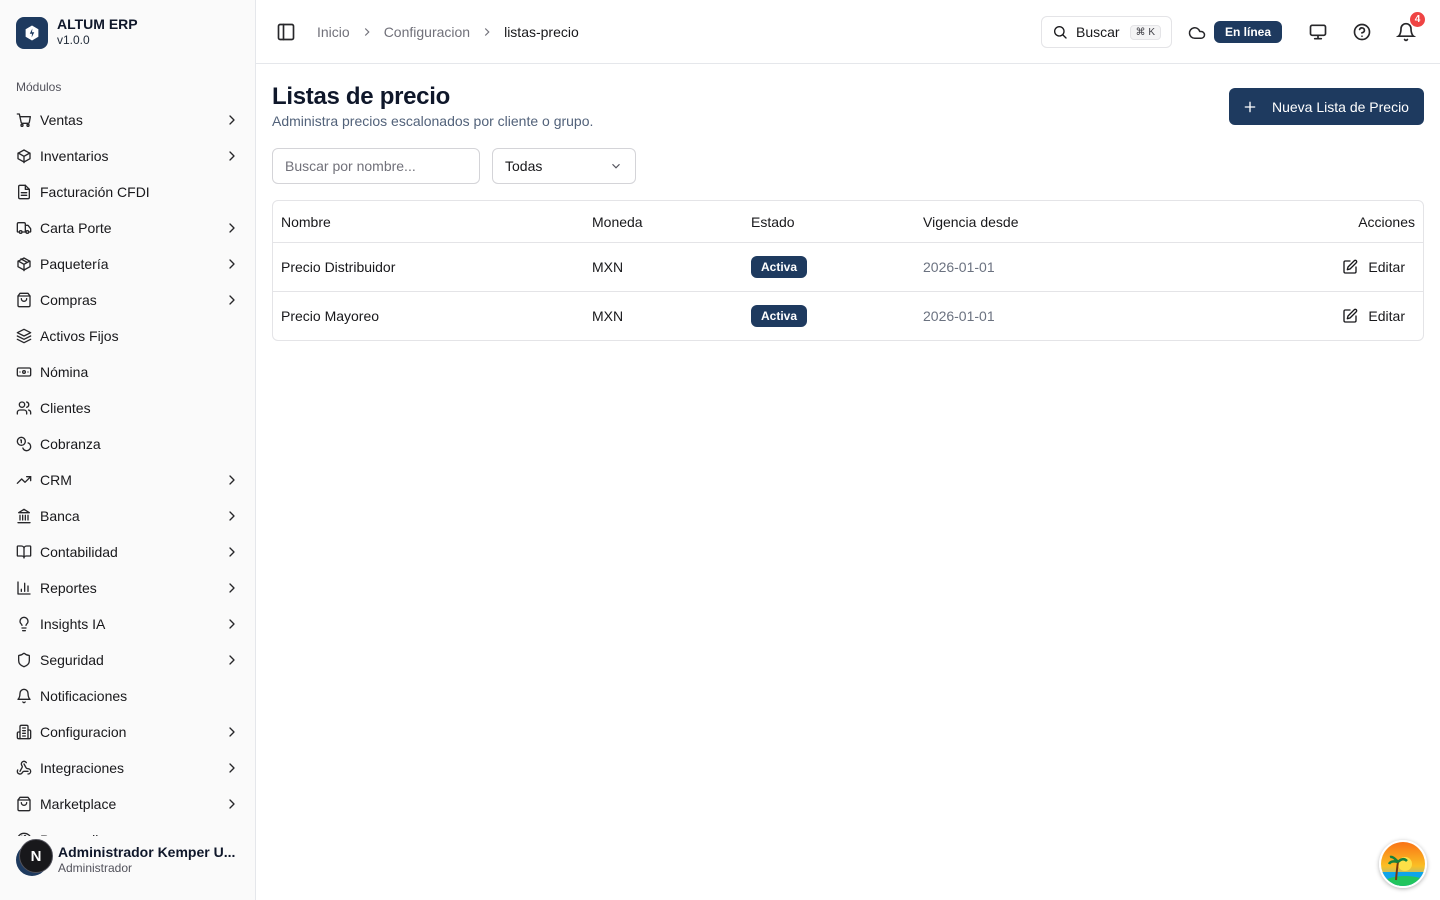  I want to click on sidebar-item-nomina: Nómina, so click(128, 372).